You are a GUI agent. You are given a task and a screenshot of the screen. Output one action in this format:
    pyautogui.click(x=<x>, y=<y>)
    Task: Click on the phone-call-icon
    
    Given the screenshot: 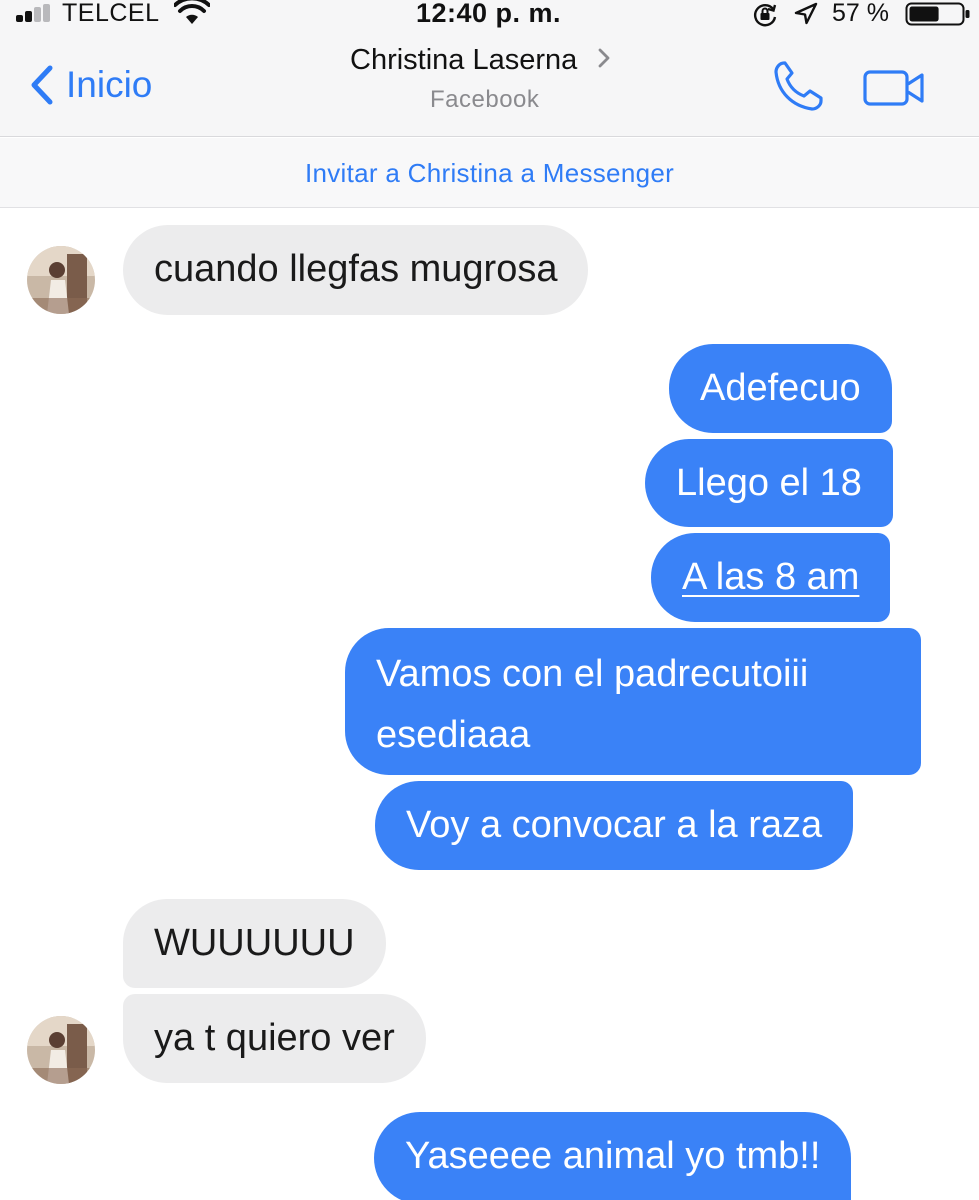 What is the action you would take?
    pyautogui.click(x=799, y=86)
    